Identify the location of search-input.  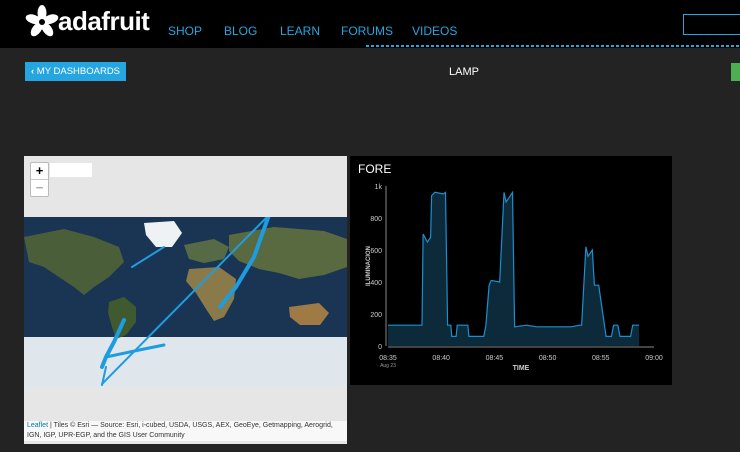
(711, 24).